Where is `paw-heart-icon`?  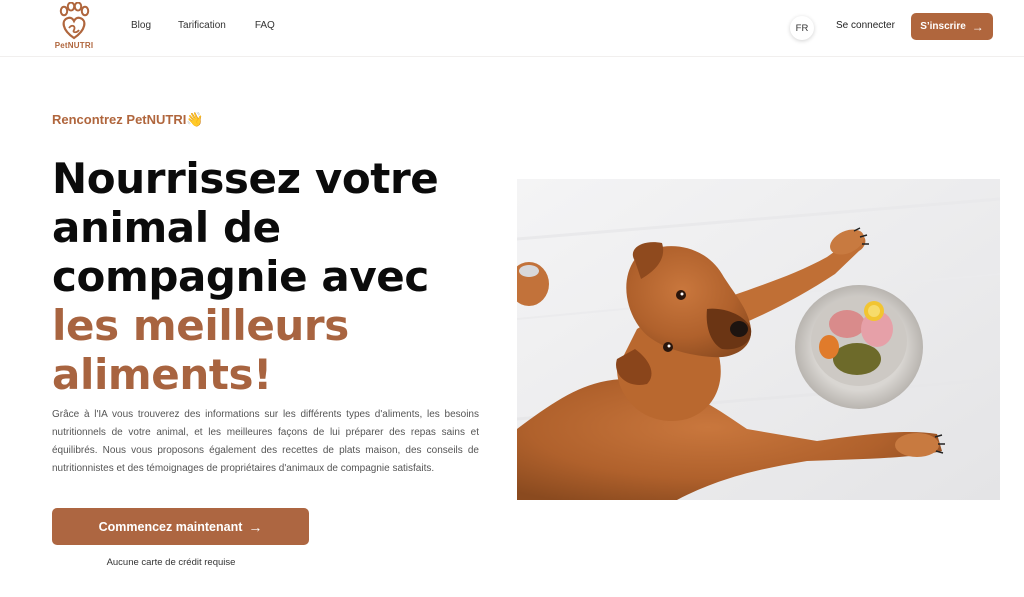 paw-heart-icon is located at coordinates (74, 21).